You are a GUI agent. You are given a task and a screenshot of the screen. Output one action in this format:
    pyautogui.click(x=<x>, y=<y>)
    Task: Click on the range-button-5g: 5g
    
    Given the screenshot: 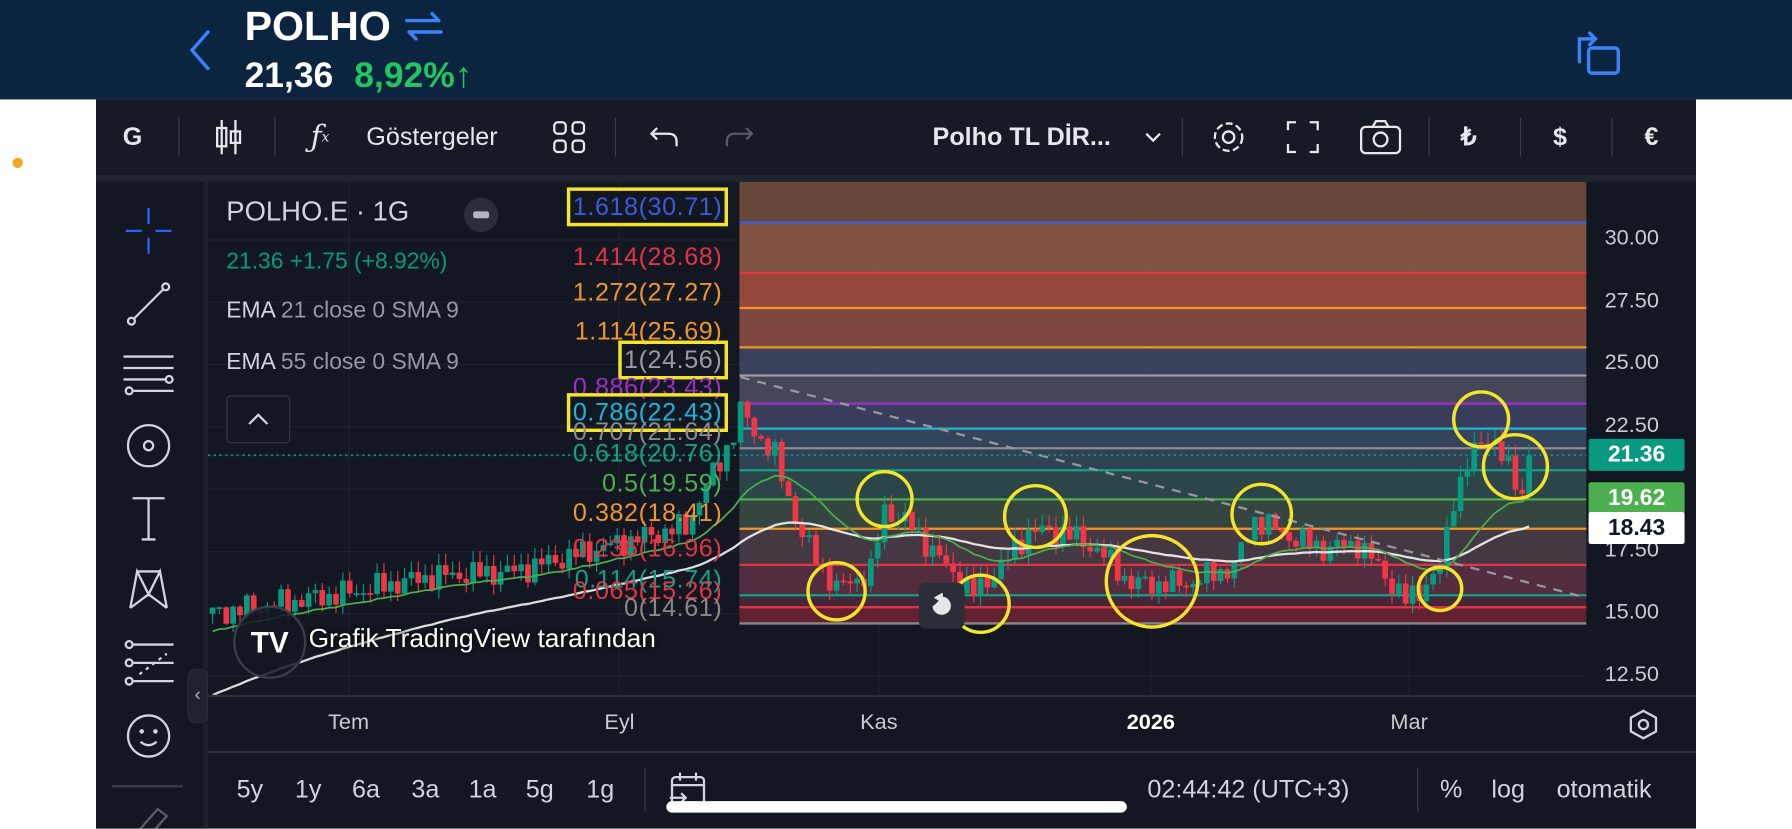 What is the action you would take?
    pyautogui.click(x=540, y=790)
    